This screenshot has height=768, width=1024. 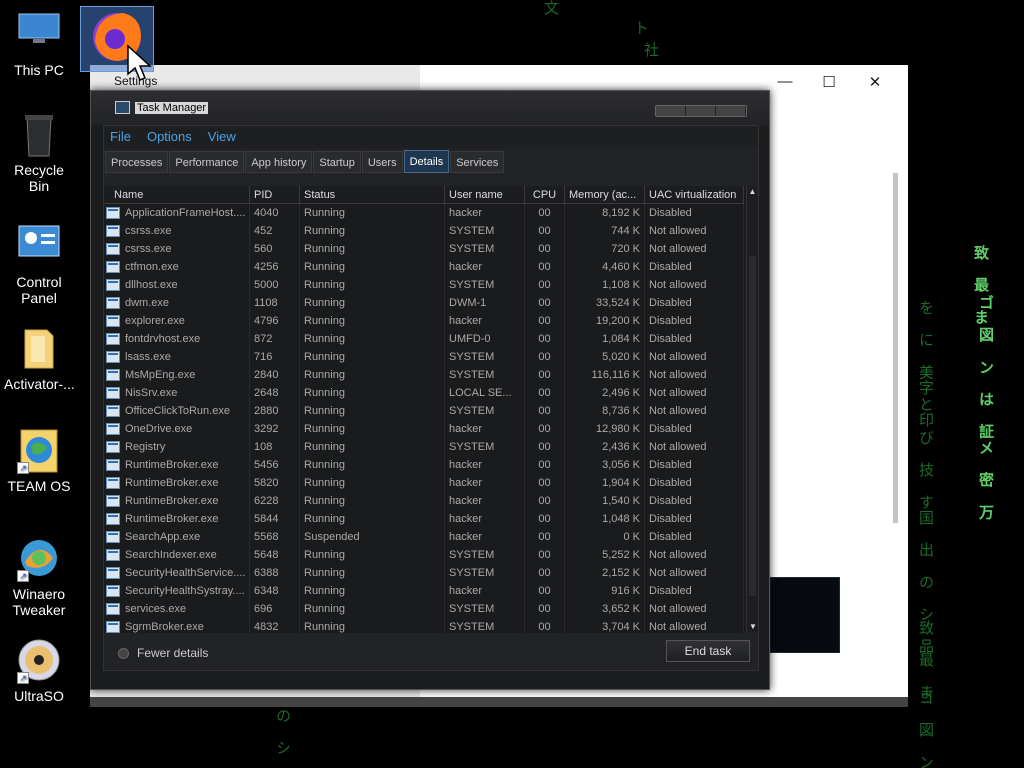 I want to click on process-memory: 1,540 K, so click(x=605, y=501).